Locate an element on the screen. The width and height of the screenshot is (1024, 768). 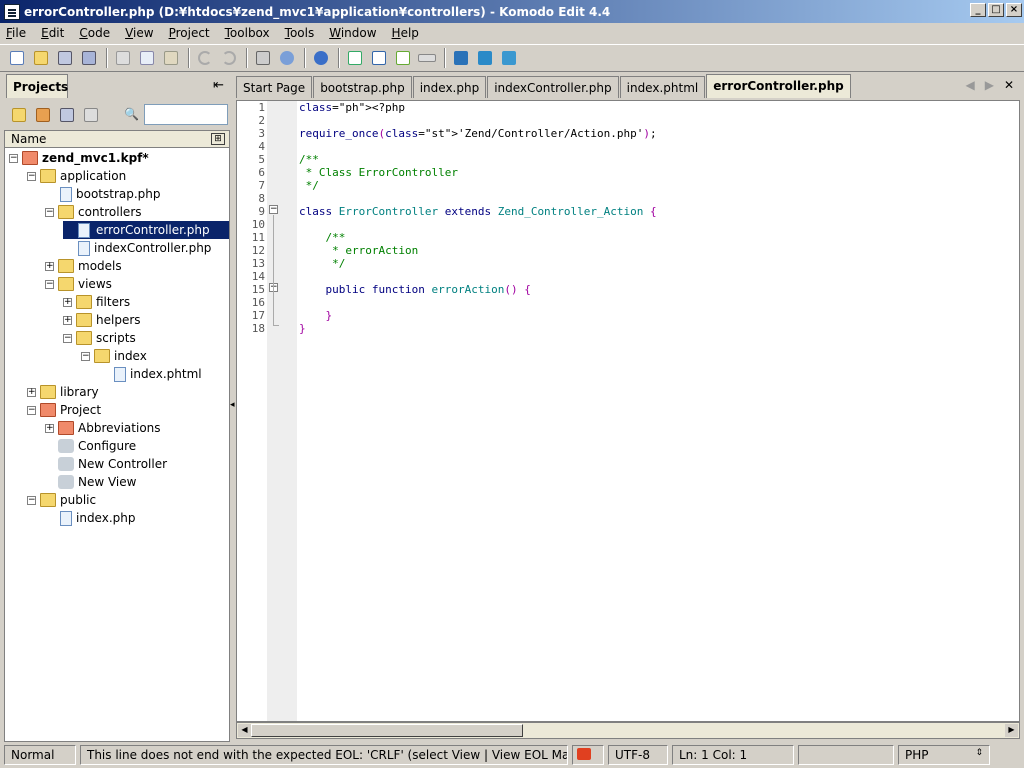
tree-file-item: errorController.php is located at coordinates (146, 230).